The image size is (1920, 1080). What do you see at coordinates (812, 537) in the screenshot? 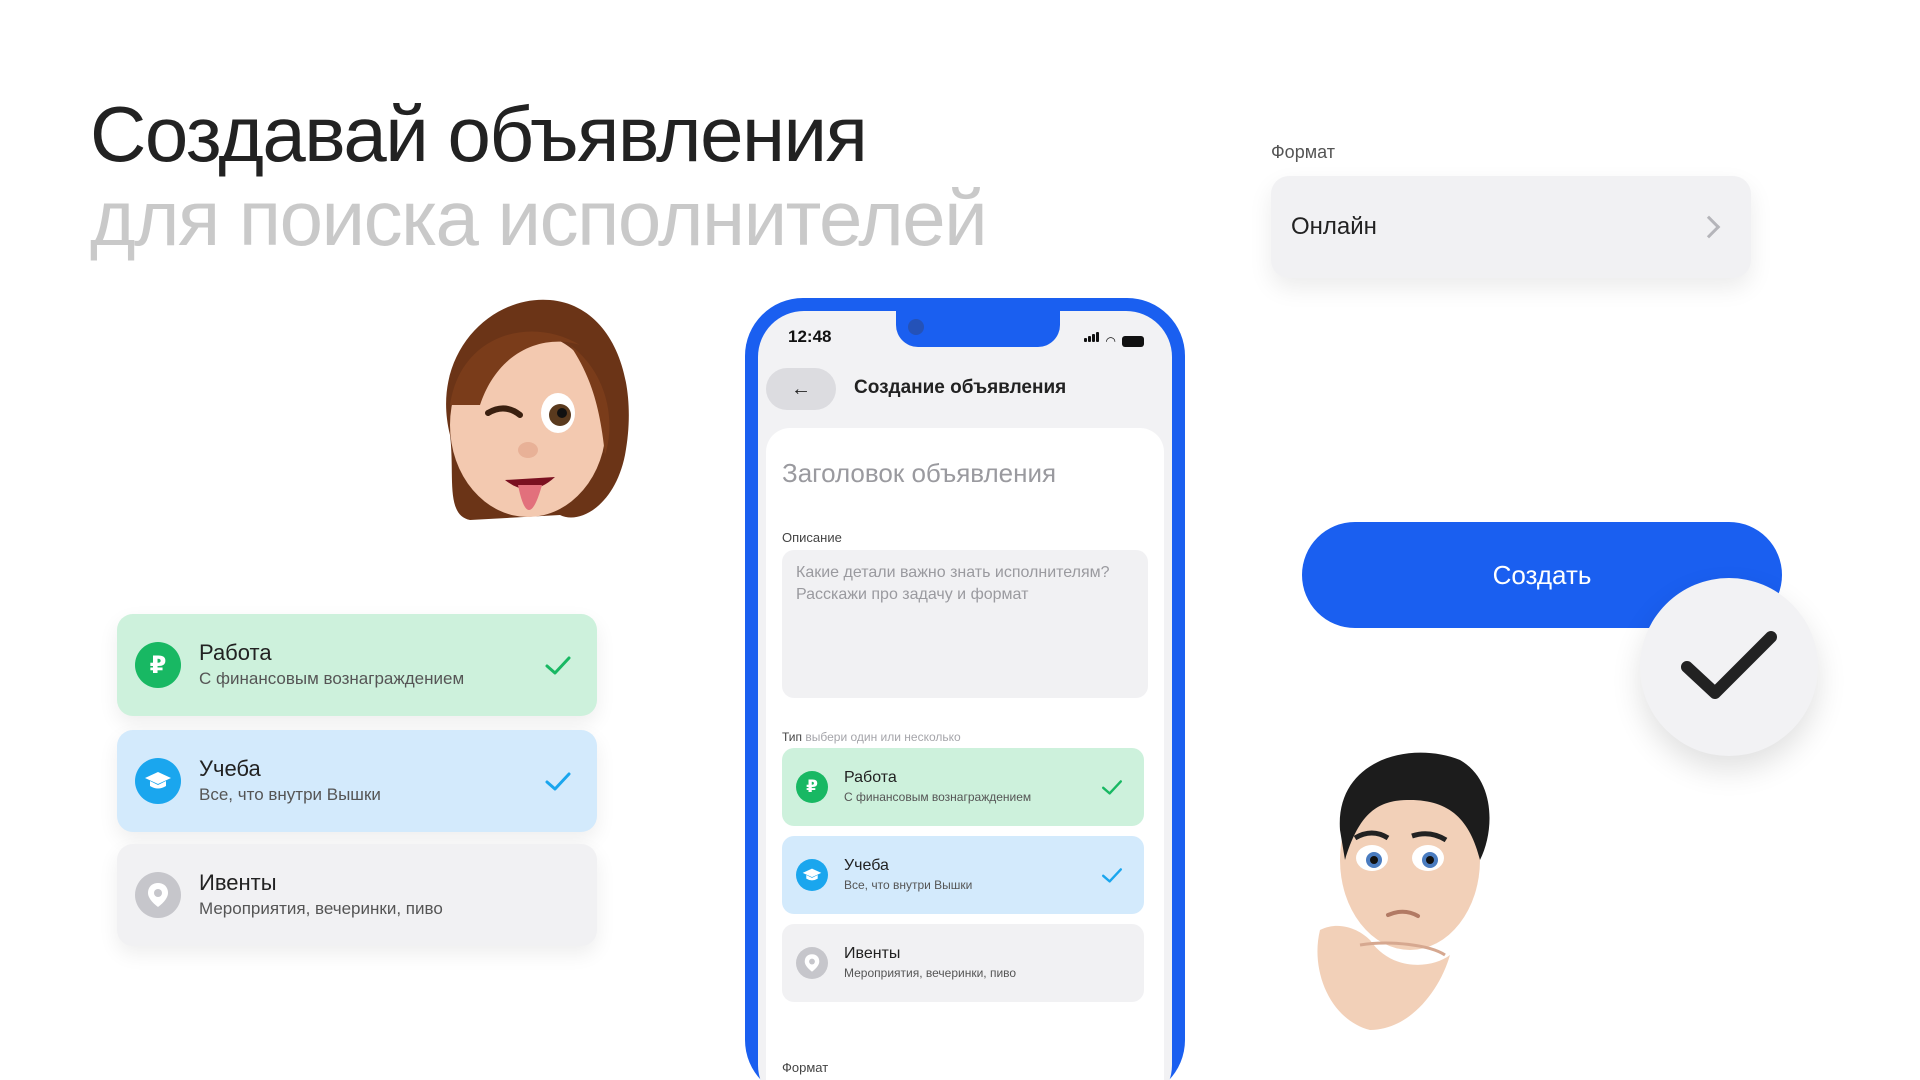
I see `description-label: Описание` at bounding box center [812, 537].